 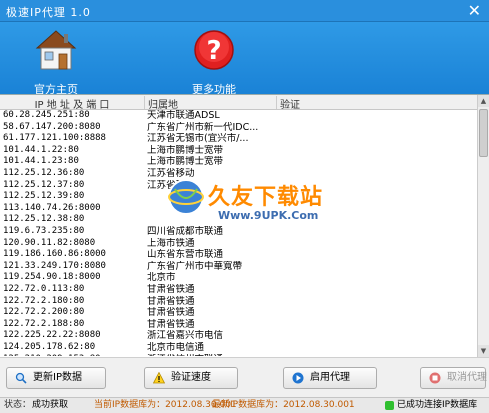 I want to click on table-row: 112.25.12.36:80 江苏省移动, so click(x=238, y=174).